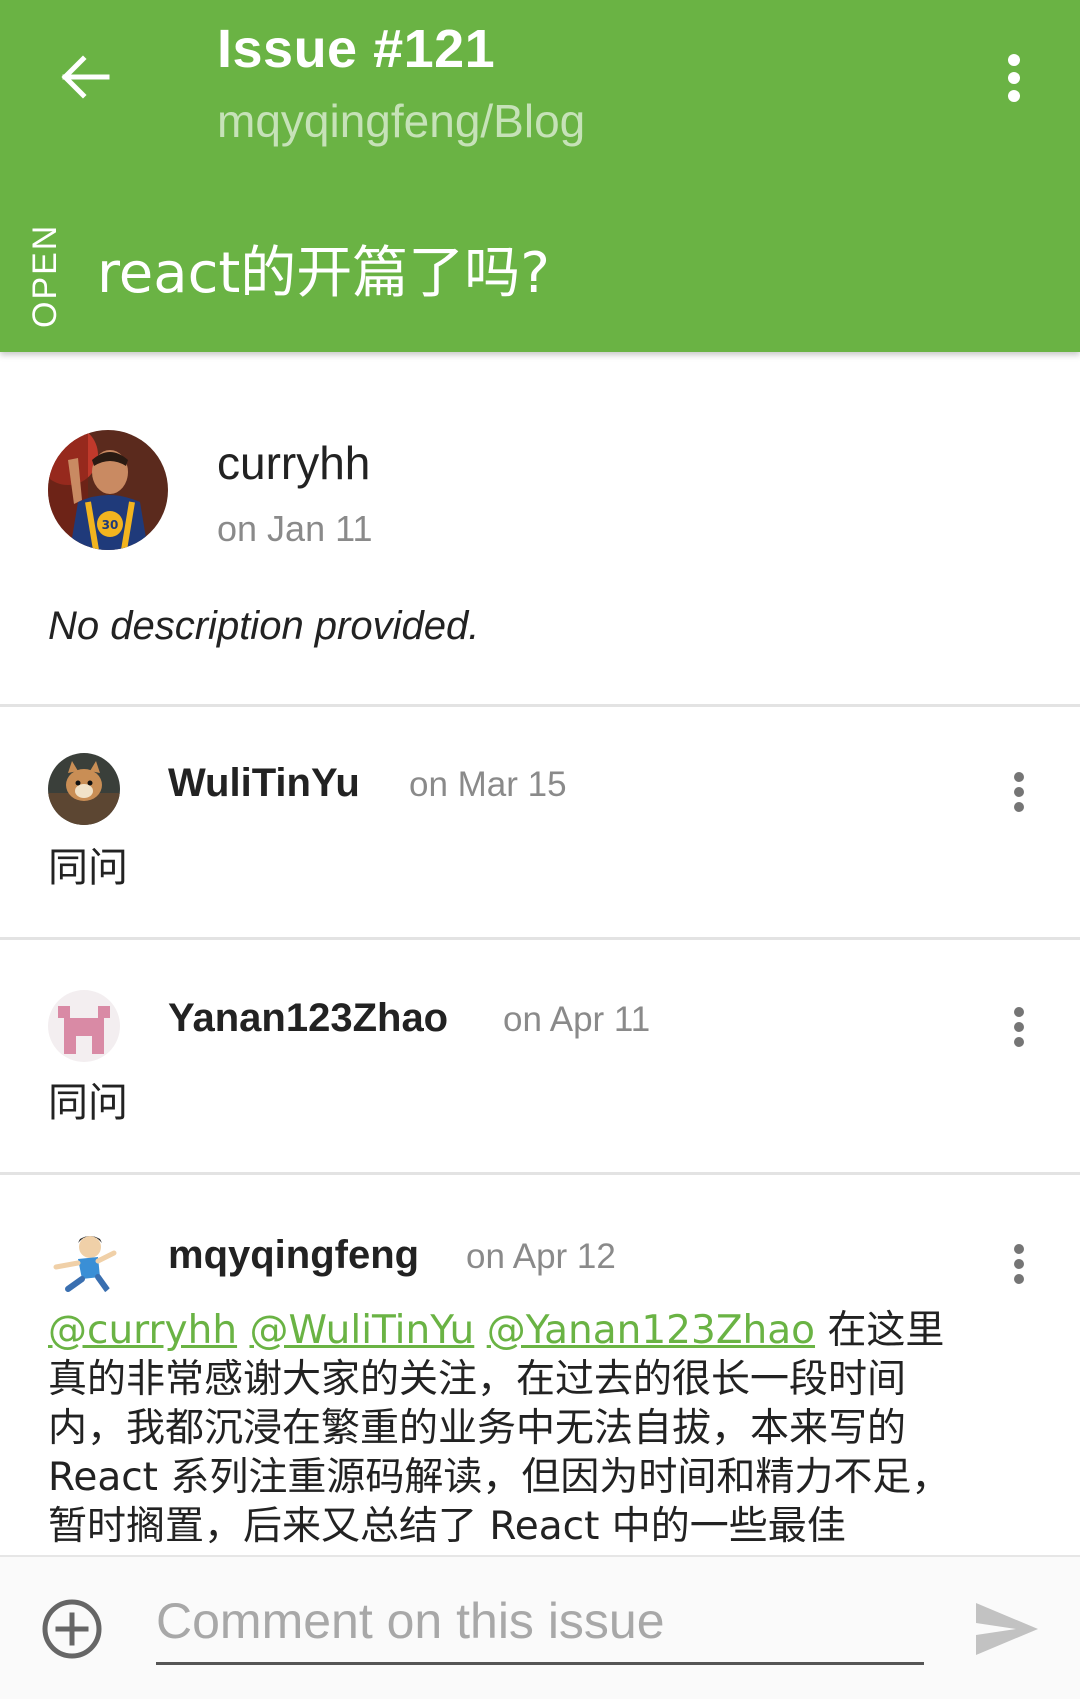 The image size is (1080, 1699). I want to click on comment-composer, so click(540, 1627).